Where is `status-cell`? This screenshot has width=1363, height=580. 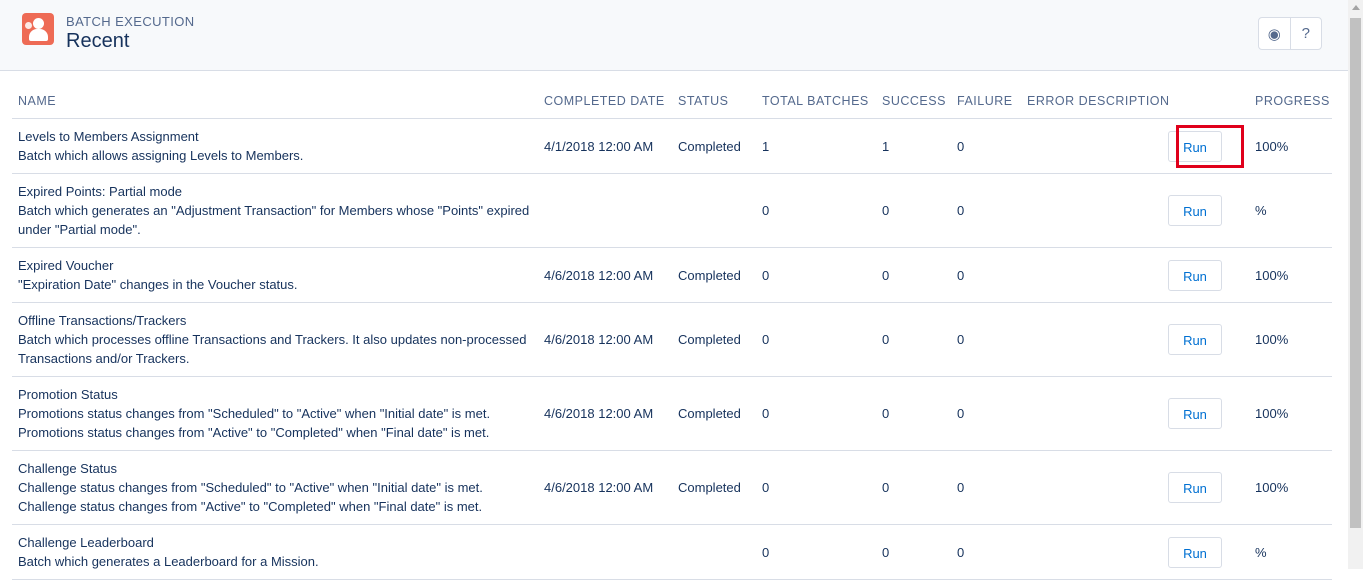 status-cell is located at coordinates (714, 552).